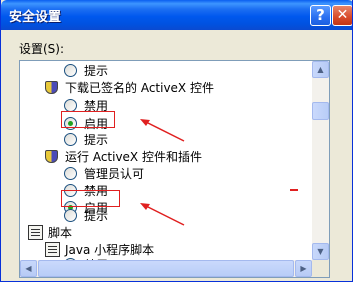 This screenshot has width=353, height=282. I want to click on vertical-scrollbar: ▲ ▼, so click(320, 160).